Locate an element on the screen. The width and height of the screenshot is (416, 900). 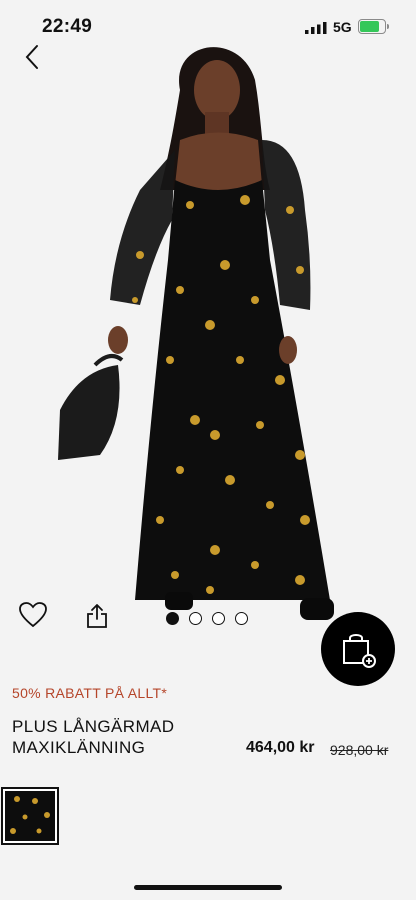
product-price: 464,00 kr is located at coordinates (280, 747).